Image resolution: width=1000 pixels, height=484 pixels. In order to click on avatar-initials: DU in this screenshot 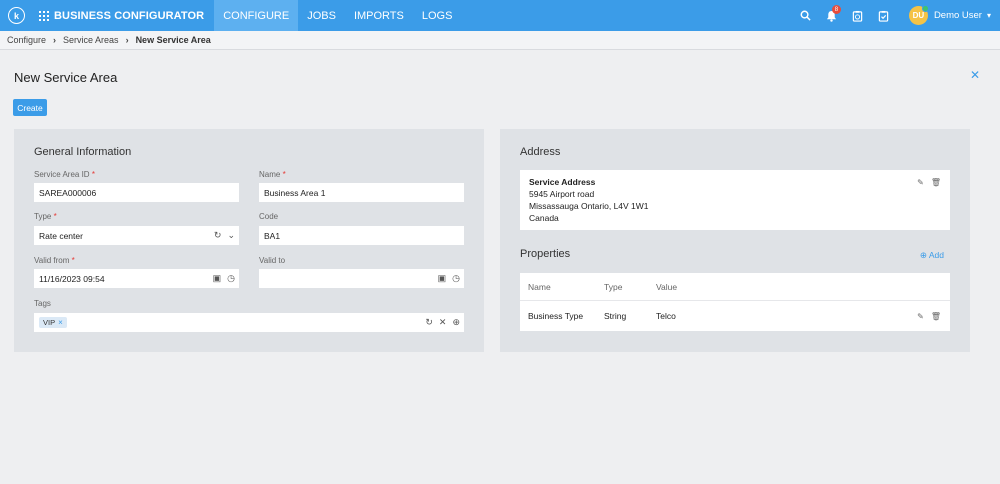, I will do `click(918, 15)`.